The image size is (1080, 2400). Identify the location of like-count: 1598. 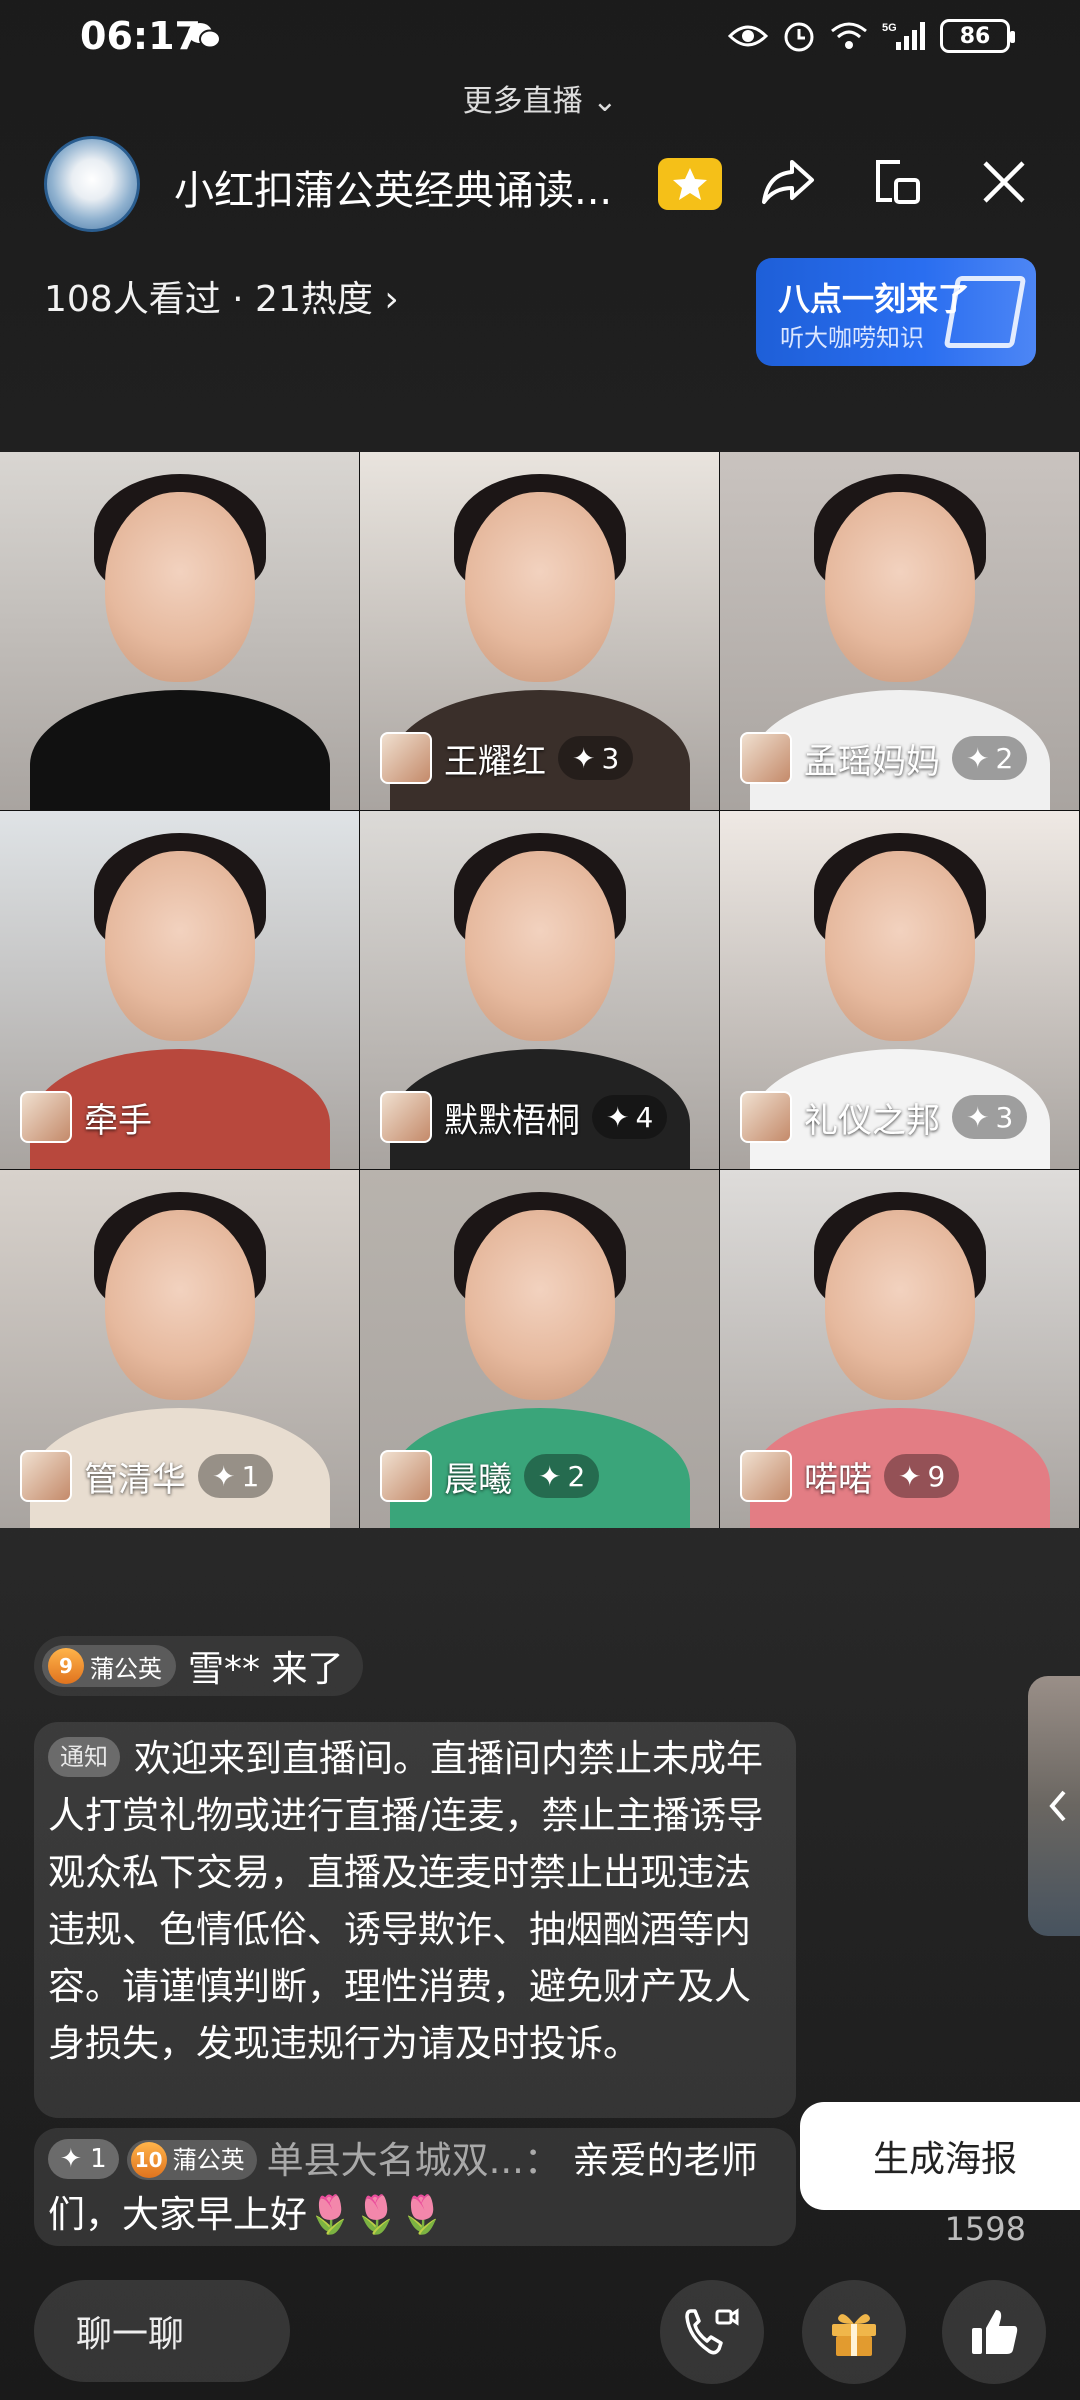
(985, 2229).